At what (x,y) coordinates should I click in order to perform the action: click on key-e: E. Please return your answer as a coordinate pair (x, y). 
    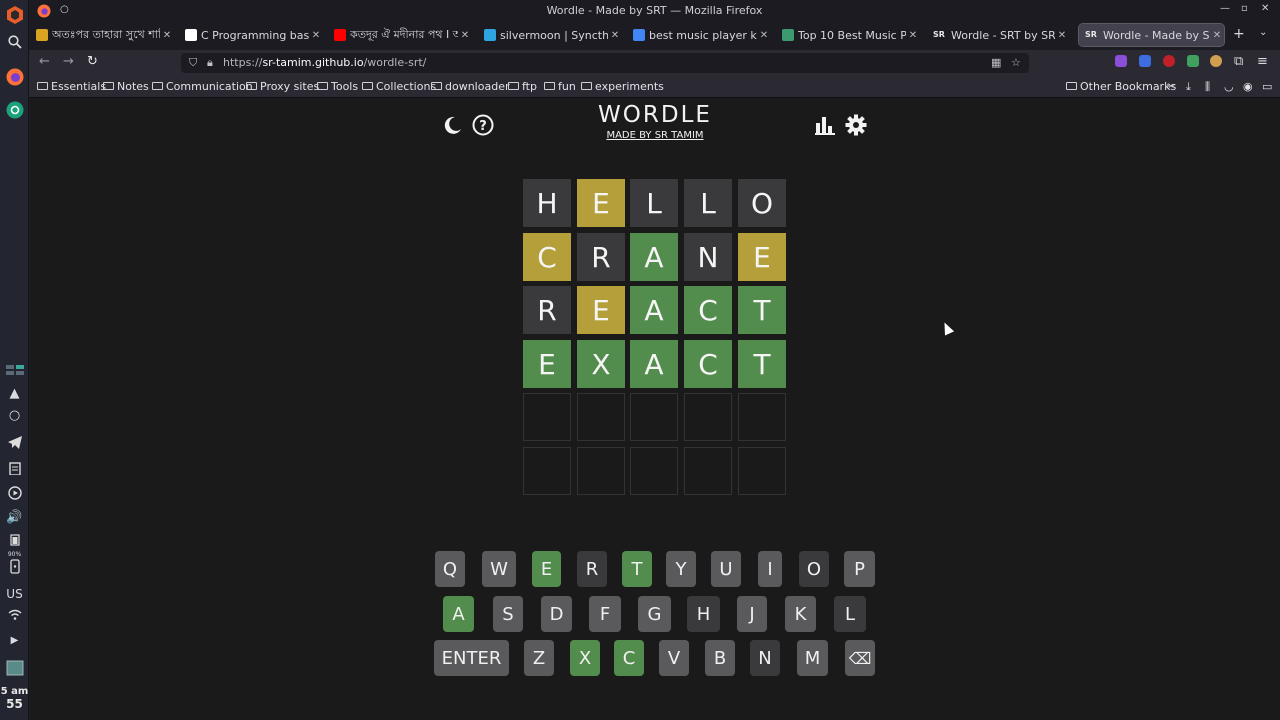
    Looking at the image, I should click on (546, 569).